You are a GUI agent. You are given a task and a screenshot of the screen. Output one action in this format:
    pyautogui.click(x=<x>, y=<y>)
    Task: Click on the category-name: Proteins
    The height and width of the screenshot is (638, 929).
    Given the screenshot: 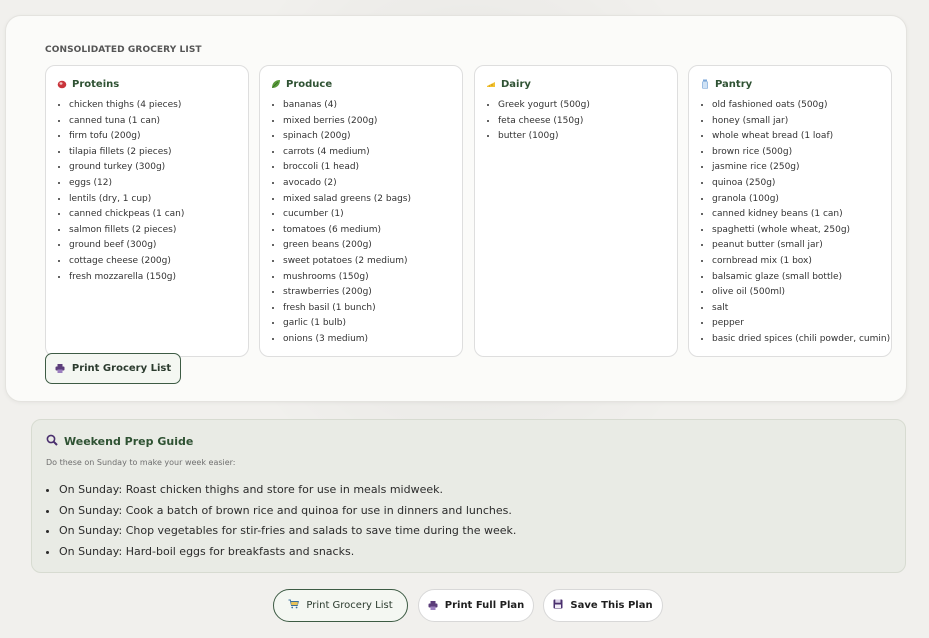 What is the action you would take?
    pyautogui.click(x=96, y=84)
    